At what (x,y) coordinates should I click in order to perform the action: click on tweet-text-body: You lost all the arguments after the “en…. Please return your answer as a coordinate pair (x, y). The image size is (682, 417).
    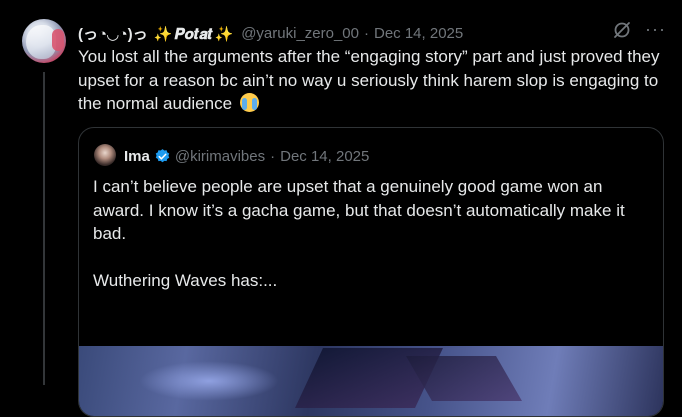
    Looking at the image, I should click on (369, 80).